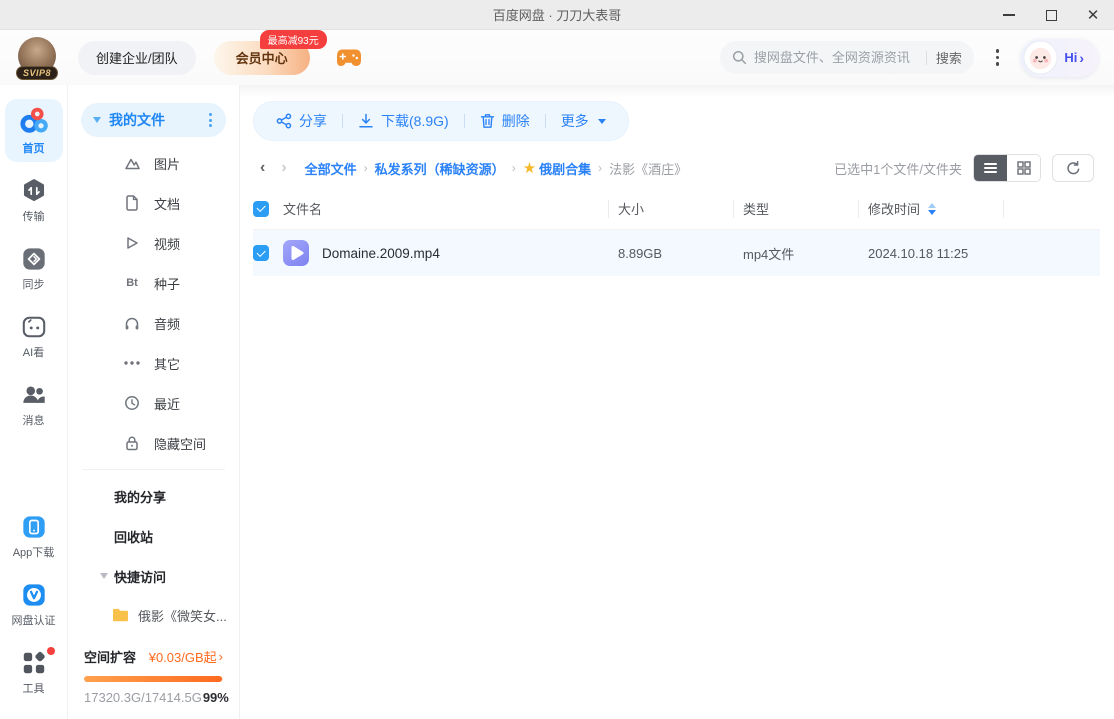 Image resolution: width=1114 pixels, height=719 pixels. I want to click on search-input, so click(837, 57).